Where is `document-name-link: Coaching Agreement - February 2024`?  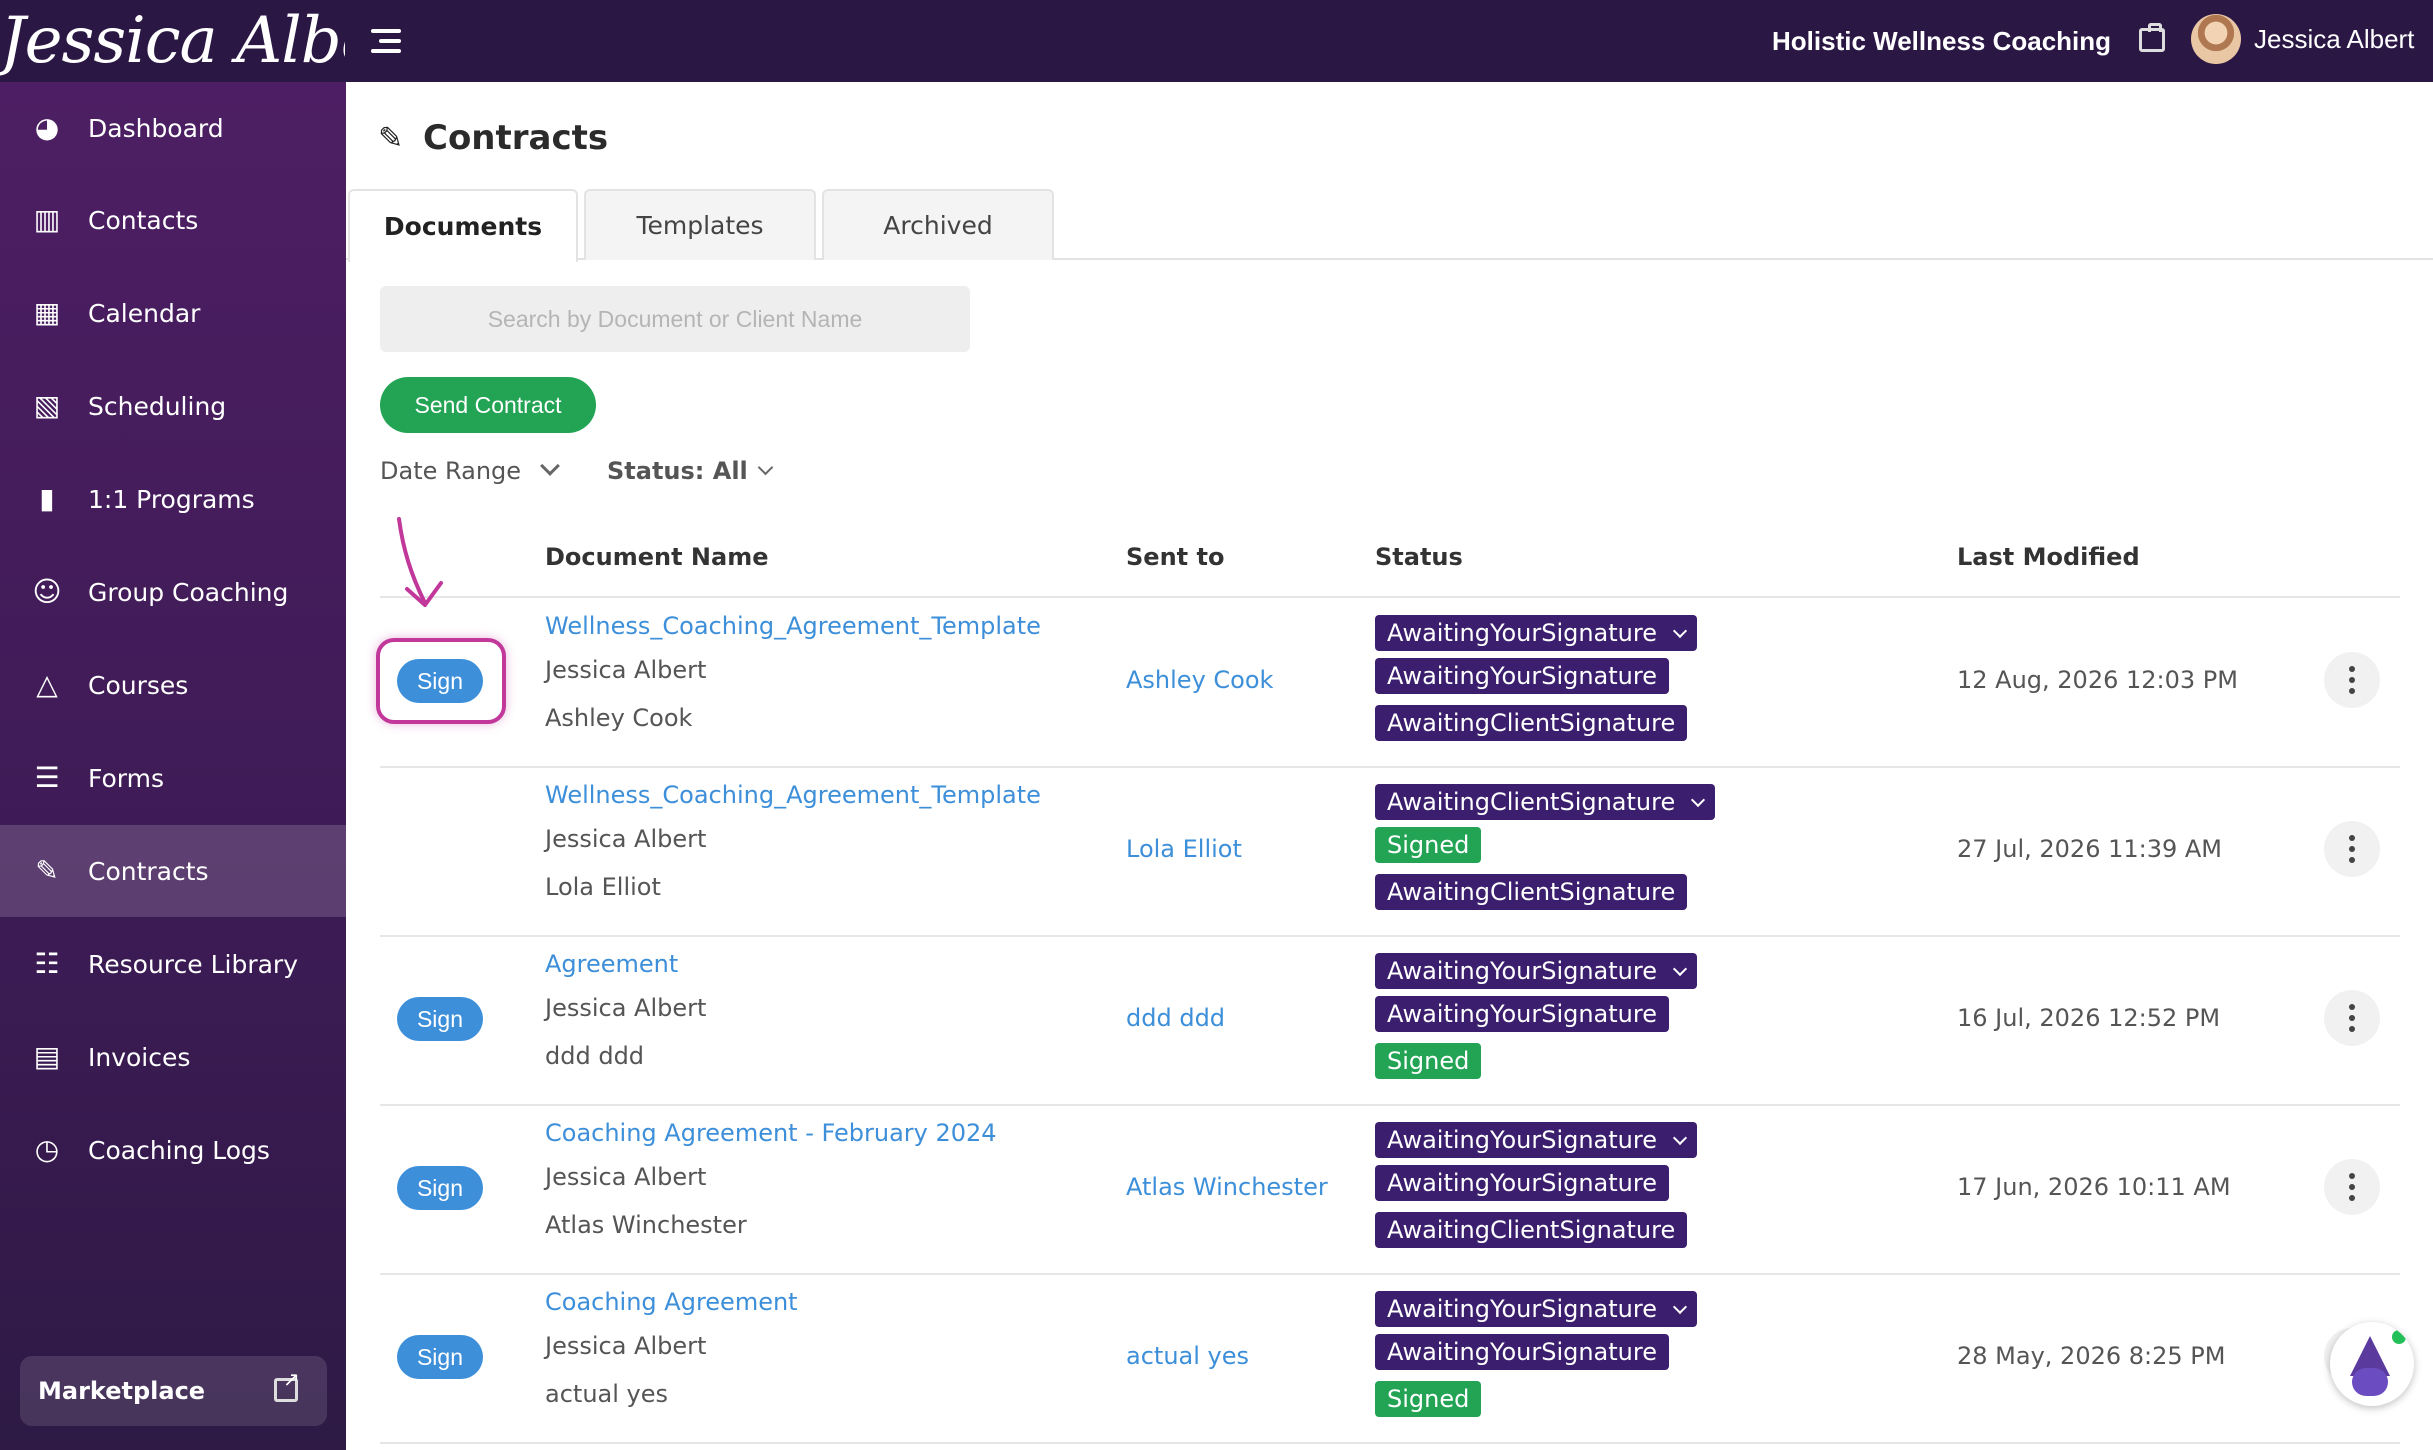
document-name-link: Coaching Agreement - February 2024 is located at coordinates (771, 1133).